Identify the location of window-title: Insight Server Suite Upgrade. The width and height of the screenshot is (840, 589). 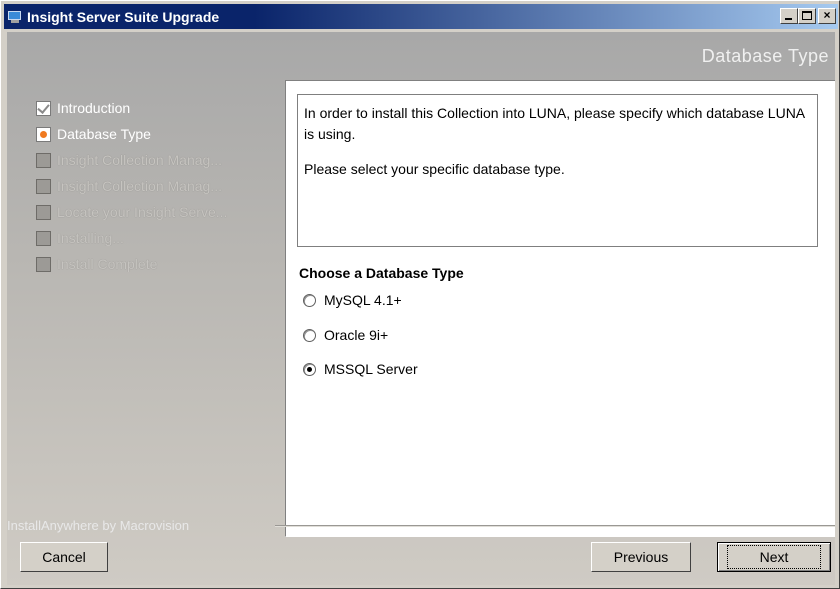
(123, 16).